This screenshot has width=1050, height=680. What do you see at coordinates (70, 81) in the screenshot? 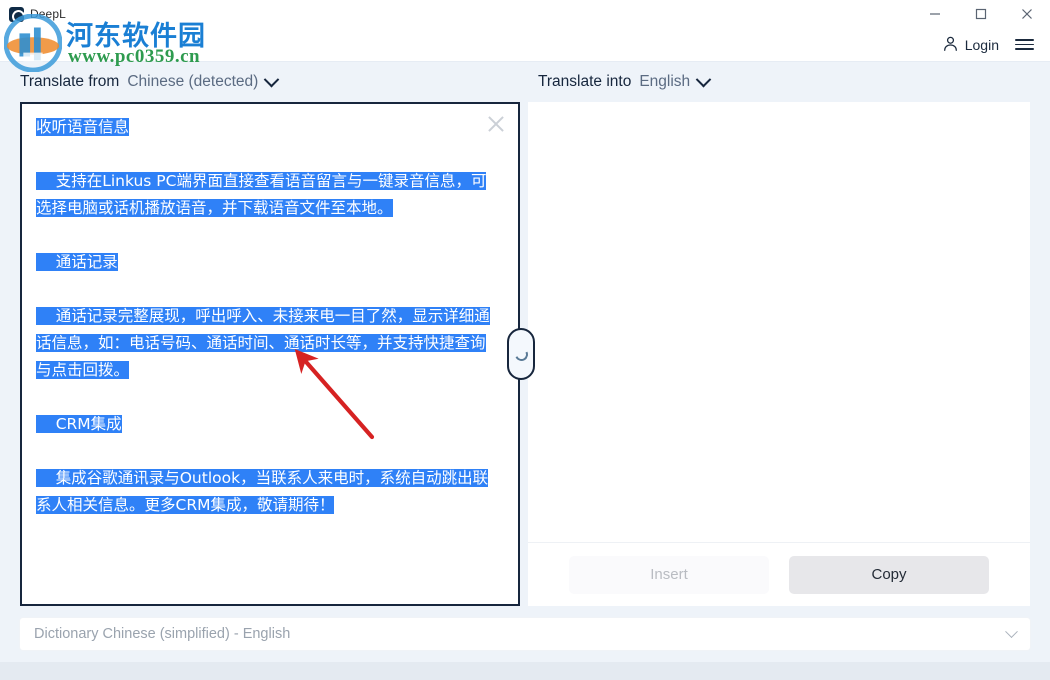
I see `source-language-prefix: Translate from` at bounding box center [70, 81].